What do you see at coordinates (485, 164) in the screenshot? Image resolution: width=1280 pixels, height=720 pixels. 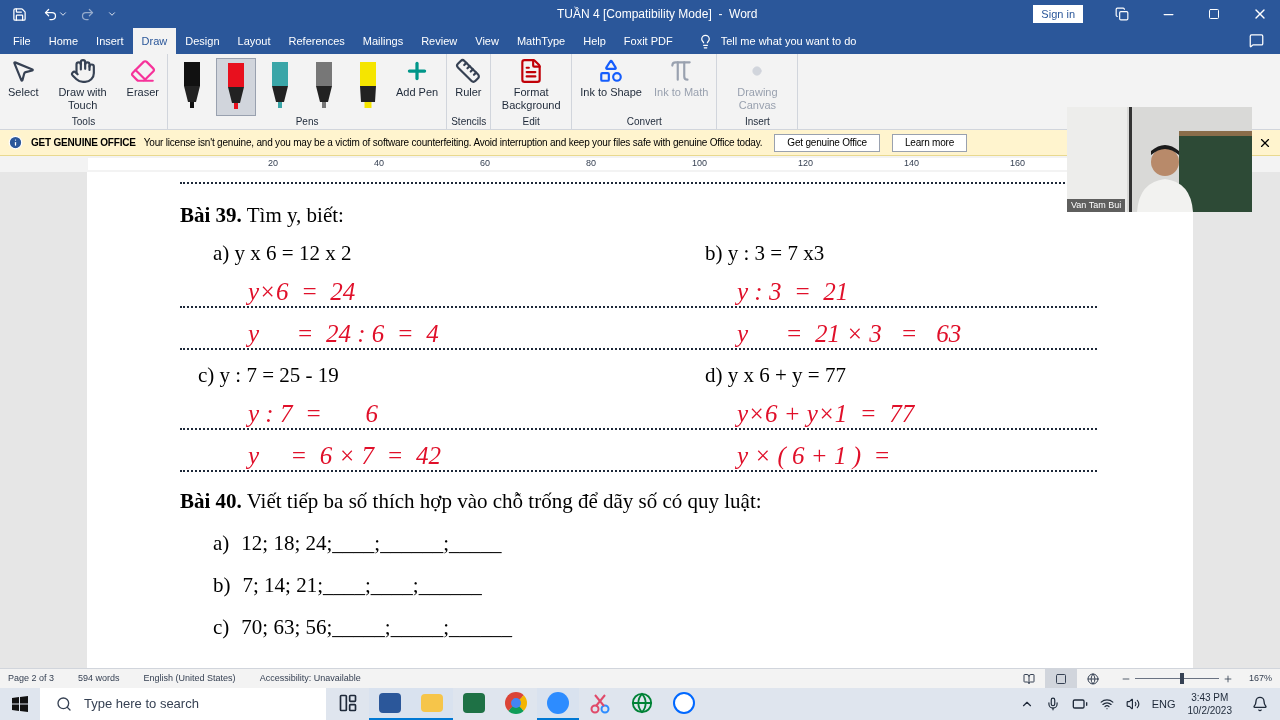 I see `ruler-number: 60` at bounding box center [485, 164].